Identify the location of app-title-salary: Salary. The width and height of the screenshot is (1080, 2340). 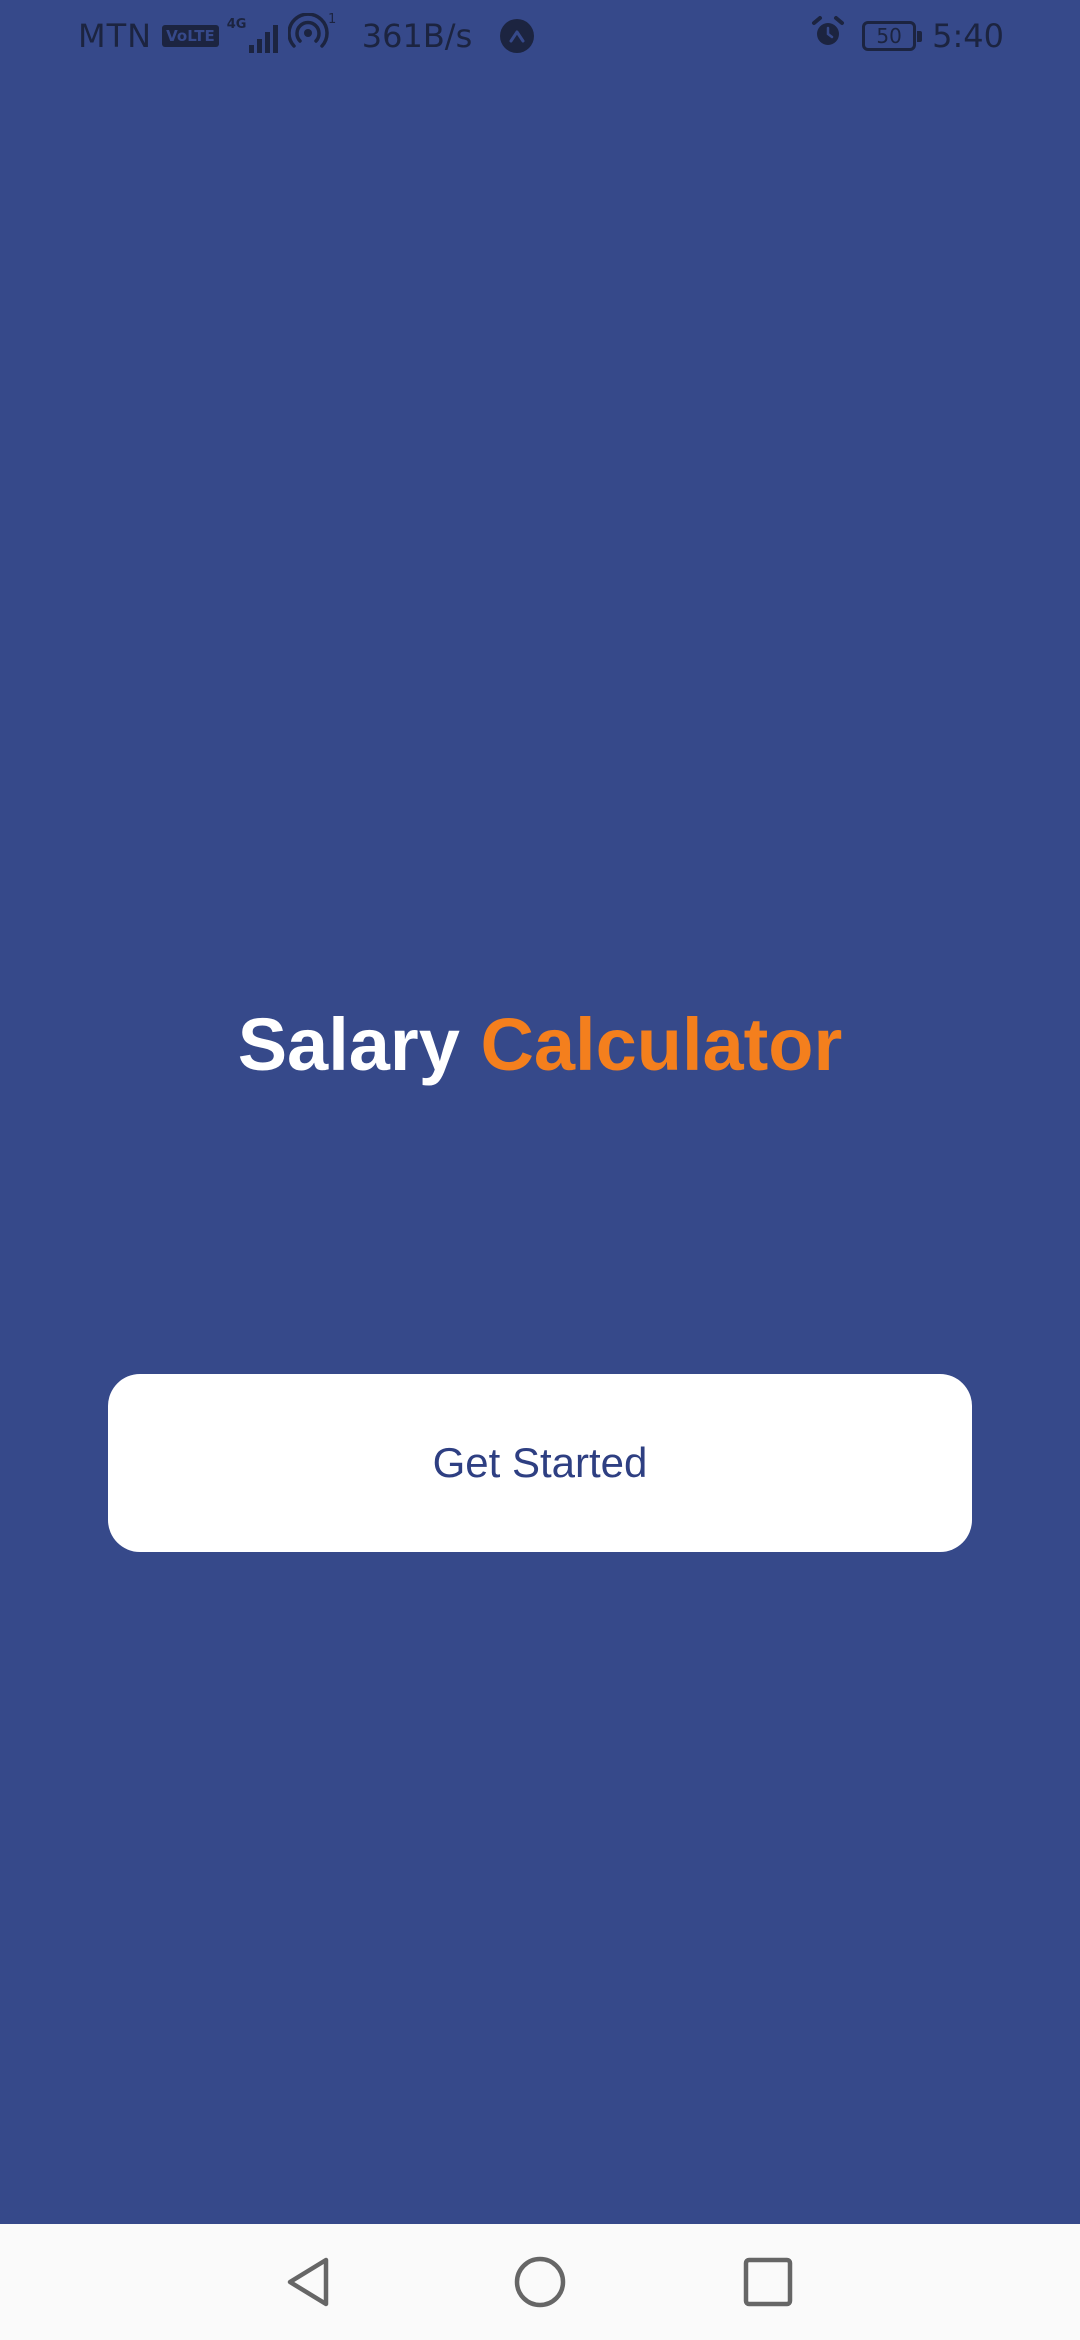
(348, 1044).